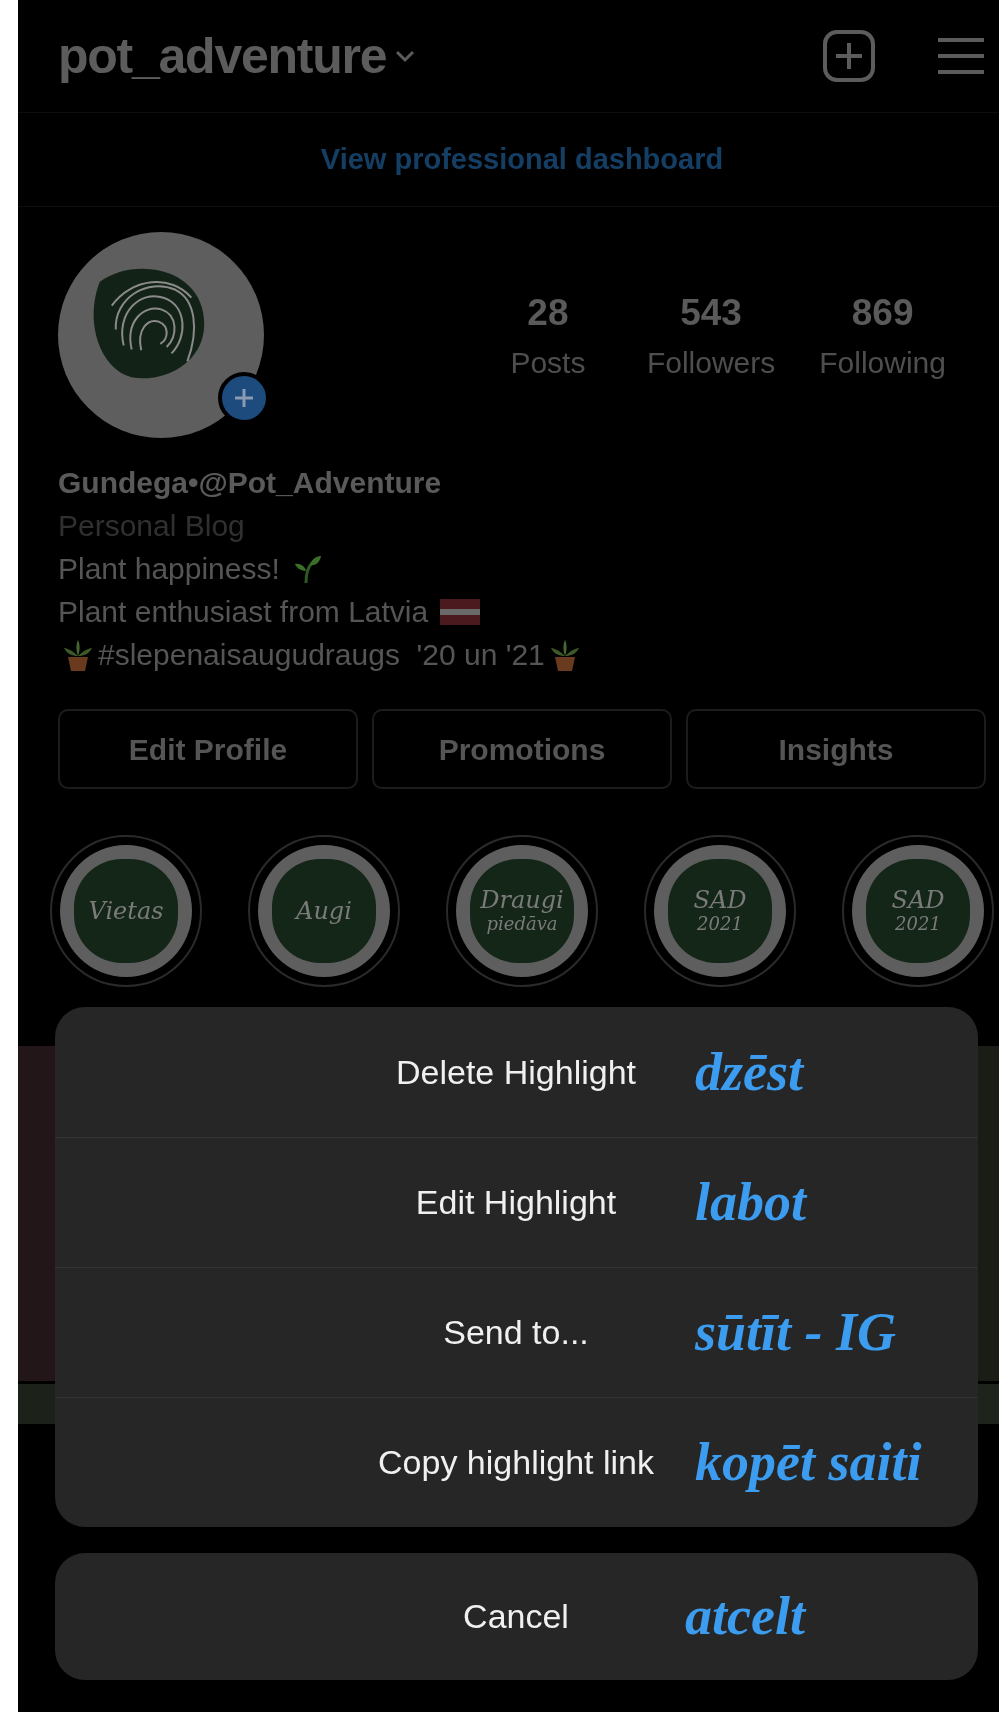  Describe the element at coordinates (711, 363) in the screenshot. I see `stat-label: Followers` at that location.